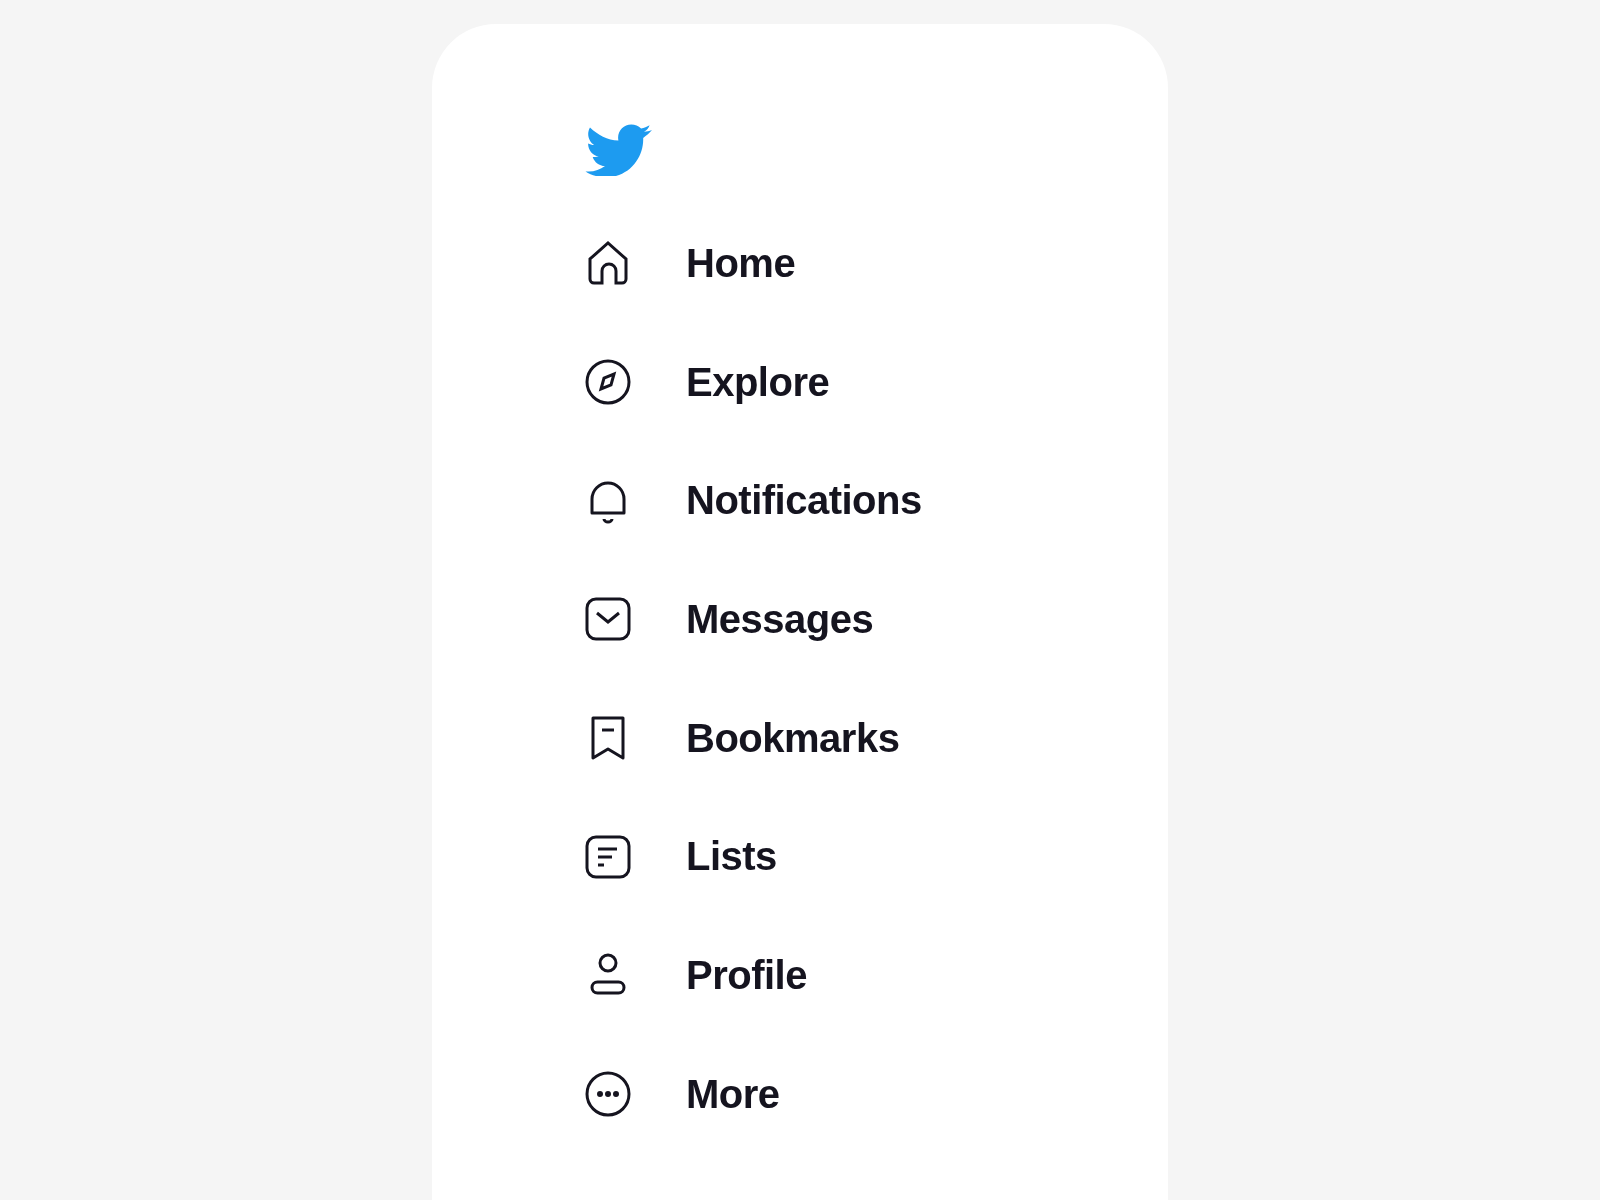 The width and height of the screenshot is (1600, 1200). What do you see at coordinates (690, 263) in the screenshot?
I see `nav-item: Home` at bounding box center [690, 263].